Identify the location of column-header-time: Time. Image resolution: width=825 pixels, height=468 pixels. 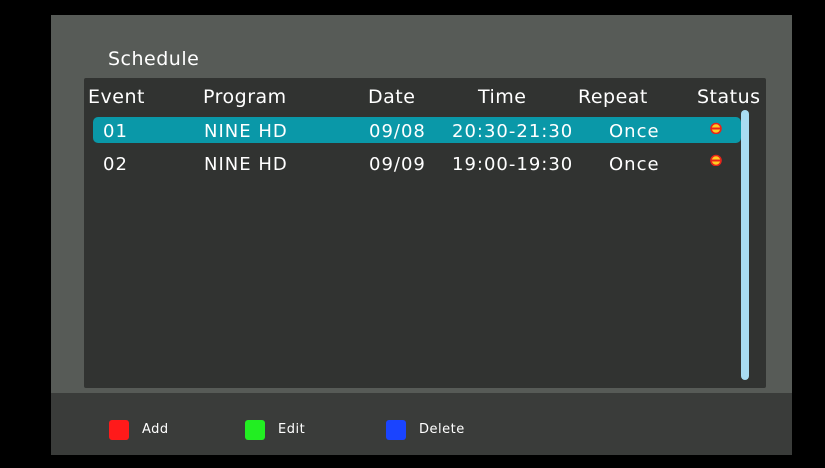
(502, 97).